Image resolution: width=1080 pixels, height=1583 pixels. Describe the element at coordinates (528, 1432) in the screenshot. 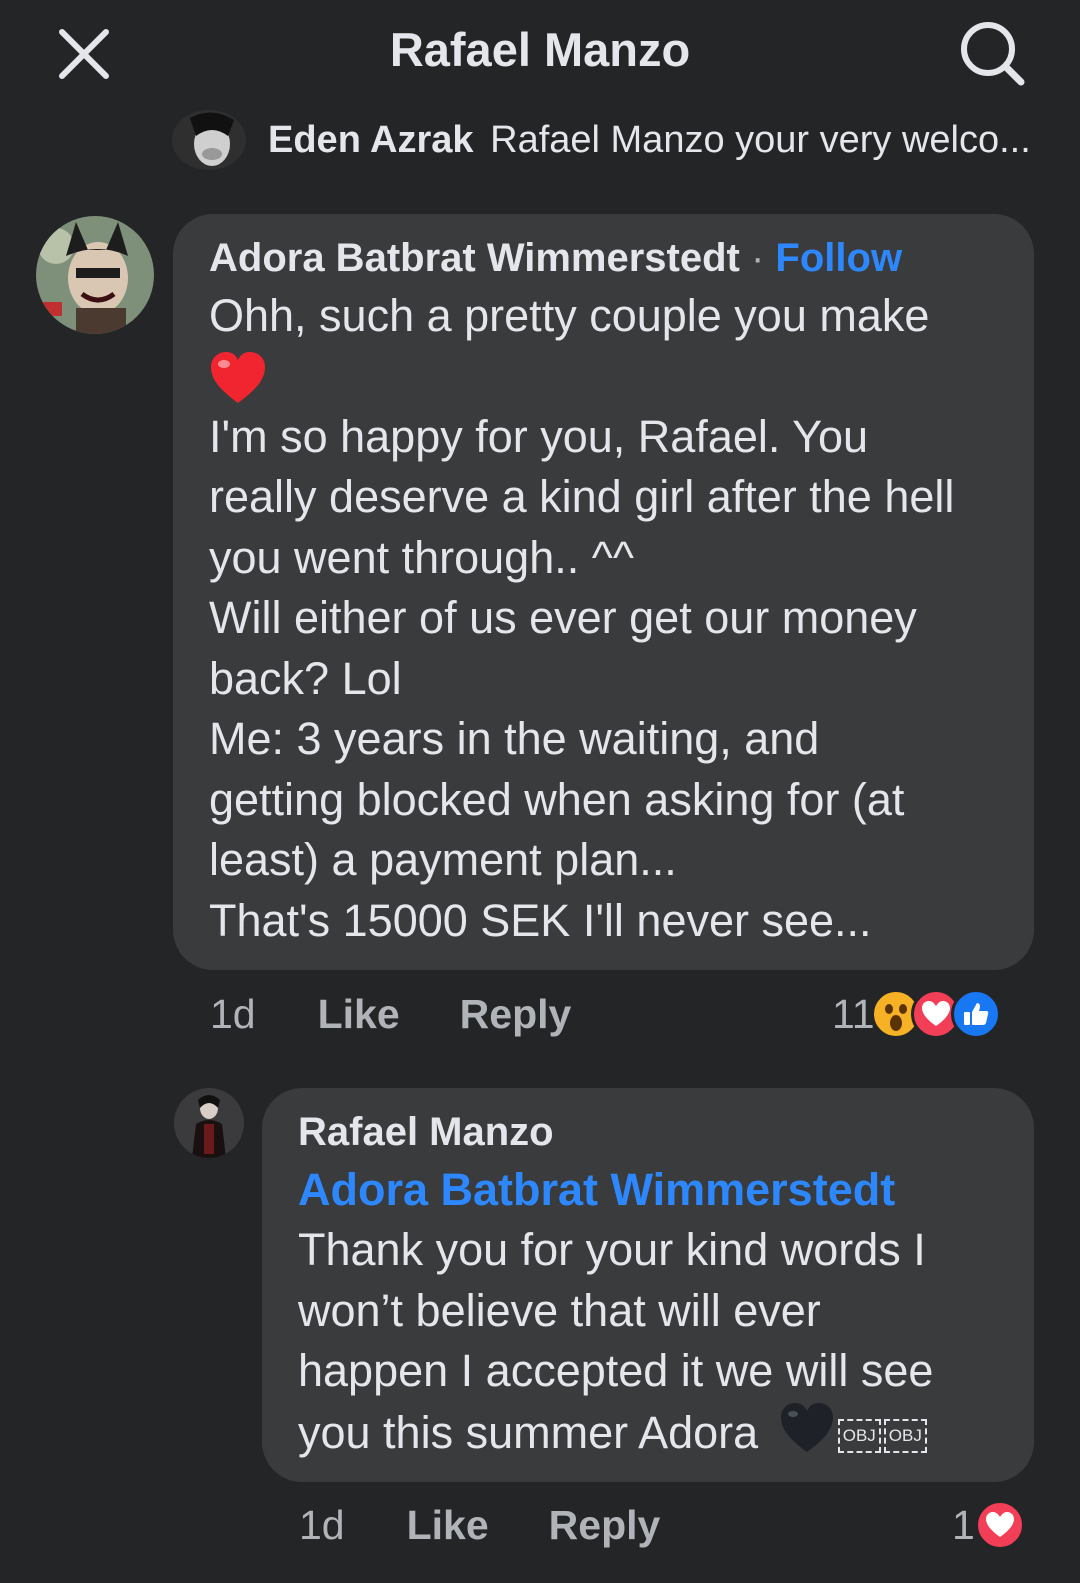

I see `comment-line-text: you this summer Adora` at that location.